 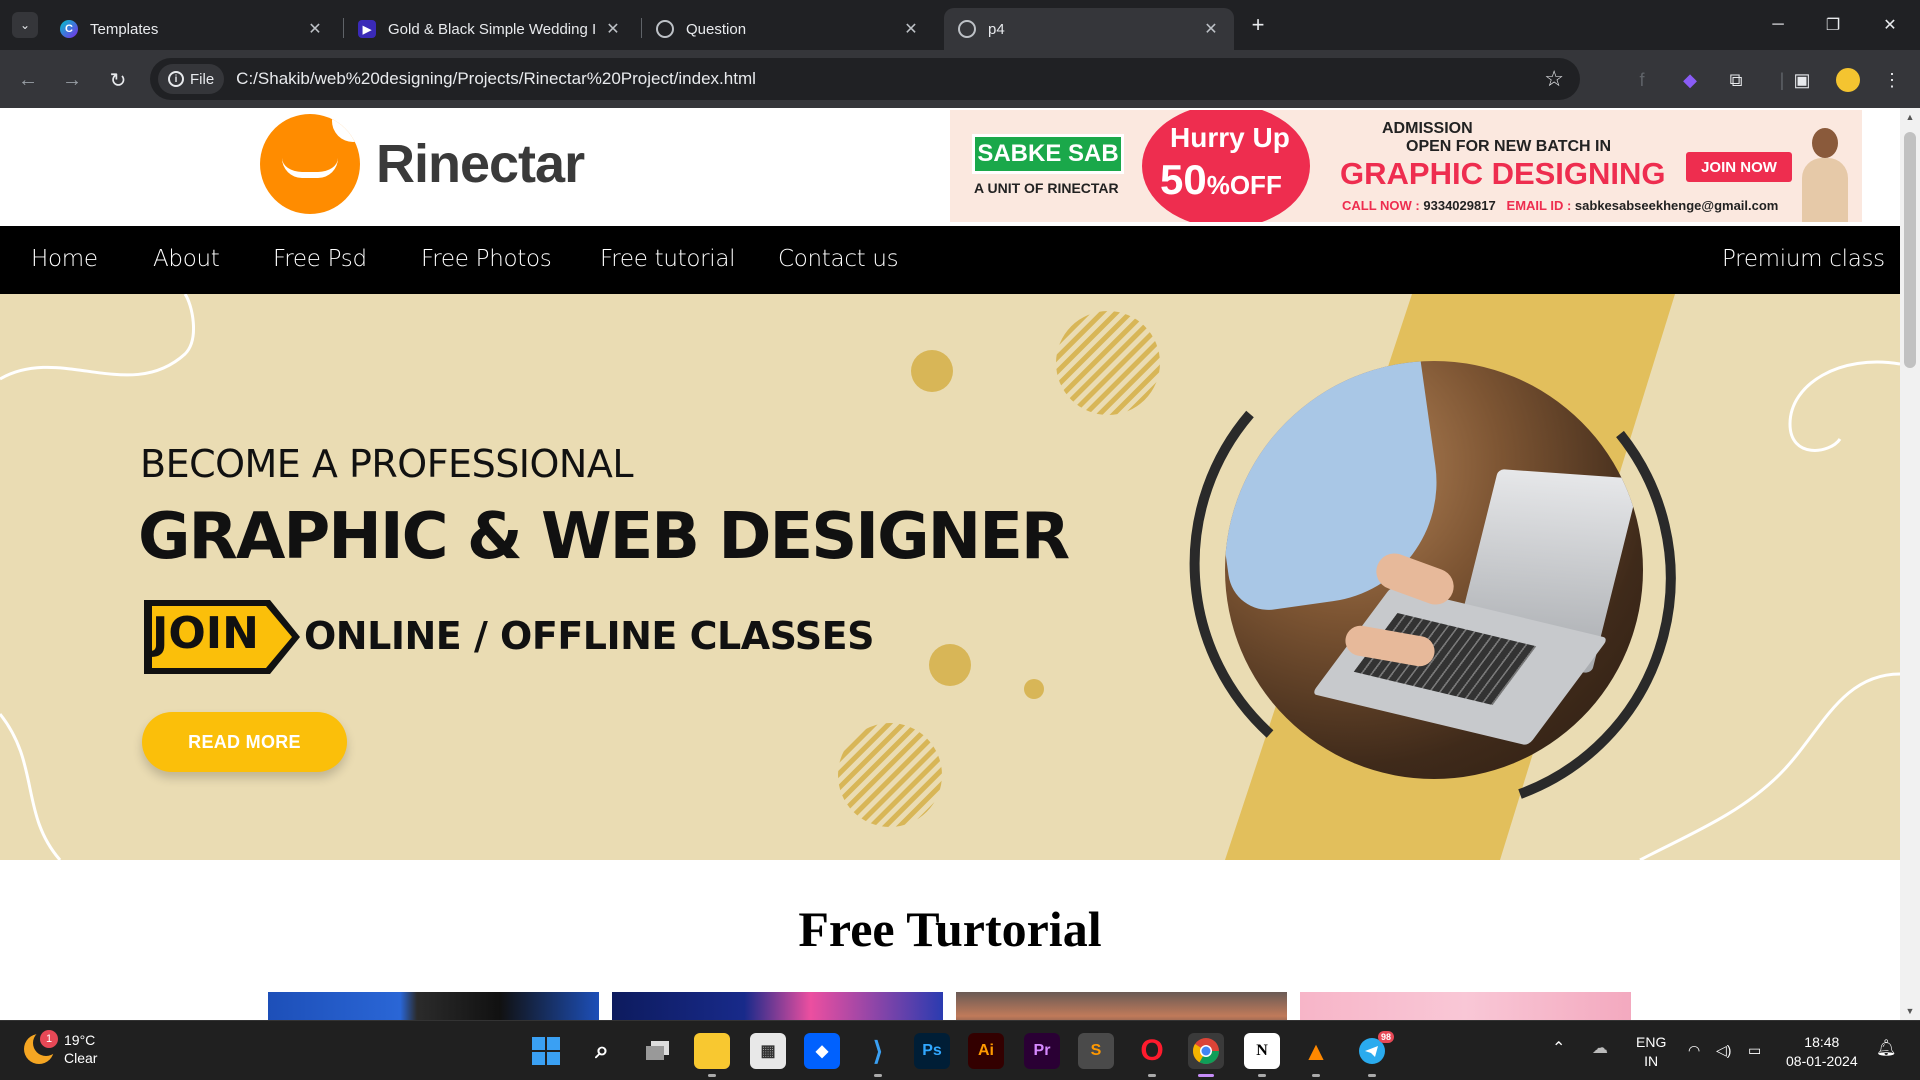 I want to click on task-view-icon, so click(x=658, y=1051).